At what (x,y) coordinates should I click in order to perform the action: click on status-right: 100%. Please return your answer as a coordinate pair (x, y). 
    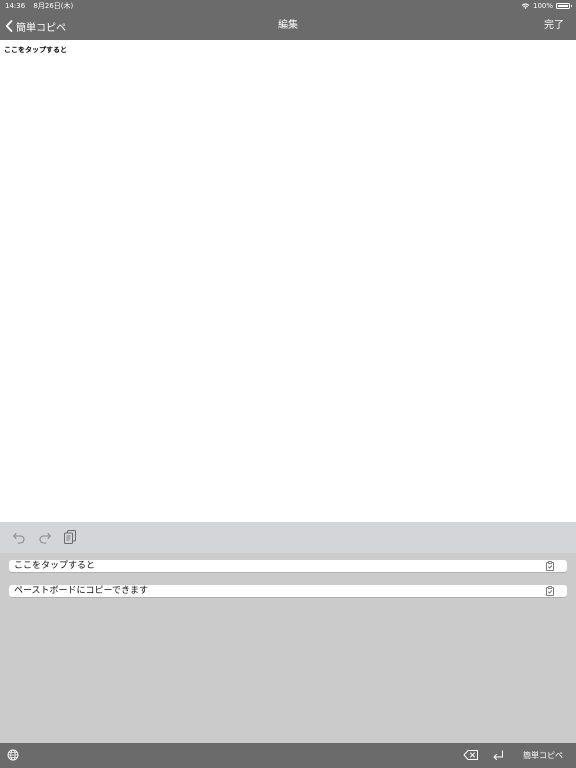
    Looking at the image, I should click on (546, 6).